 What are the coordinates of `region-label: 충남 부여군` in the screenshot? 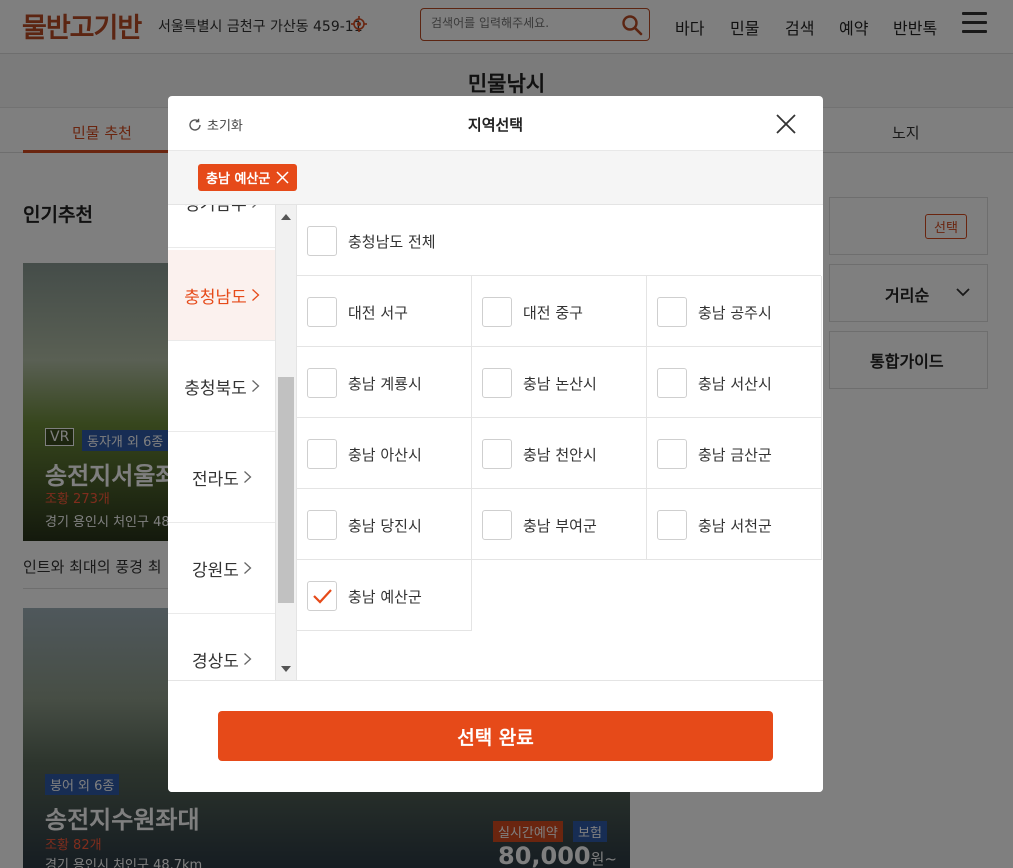 It's located at (560, 526).